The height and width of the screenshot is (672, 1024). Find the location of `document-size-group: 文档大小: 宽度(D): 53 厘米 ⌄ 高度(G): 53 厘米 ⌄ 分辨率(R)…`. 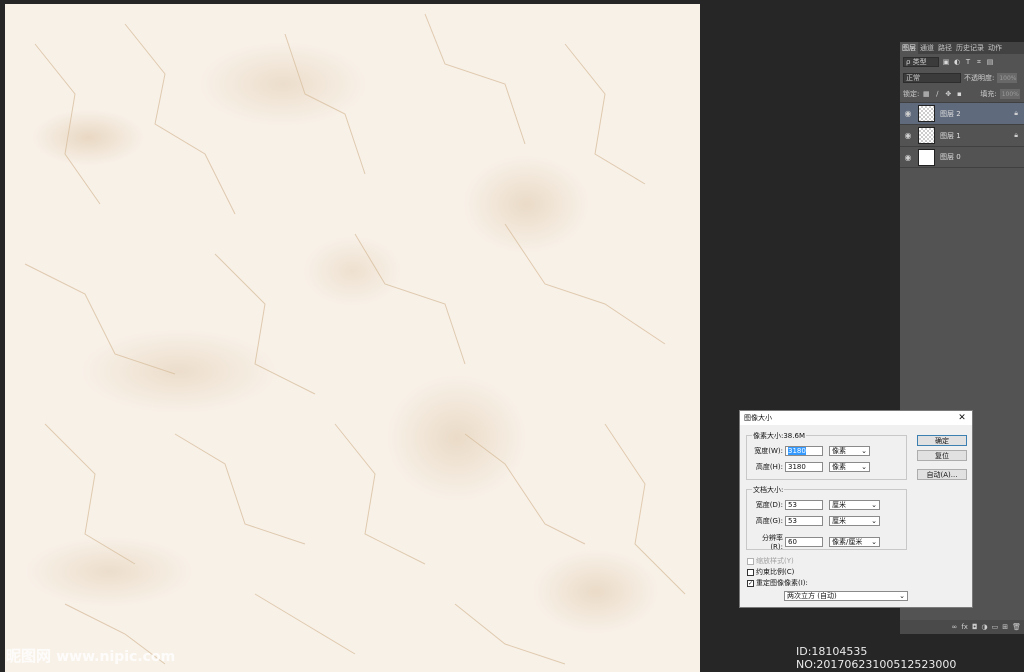

document-size-group: 文档大小: 宽度(D): 53 厘米 ⌄ 高度(G): 53 厘米 ⌄ 分辨率(R)… is located at coordinates (826, 518).